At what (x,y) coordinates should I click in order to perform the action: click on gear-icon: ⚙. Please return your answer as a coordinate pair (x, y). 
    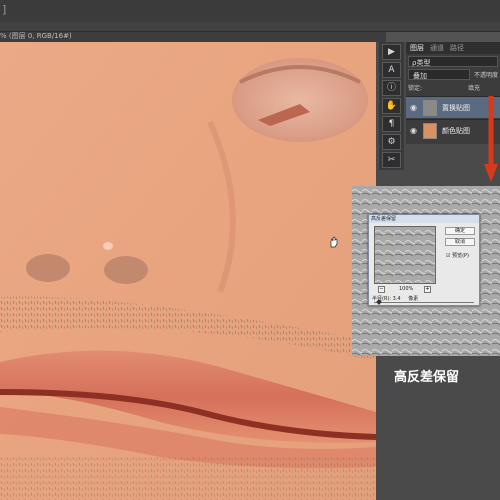
    Looking at the image, I should click on (391, 142).